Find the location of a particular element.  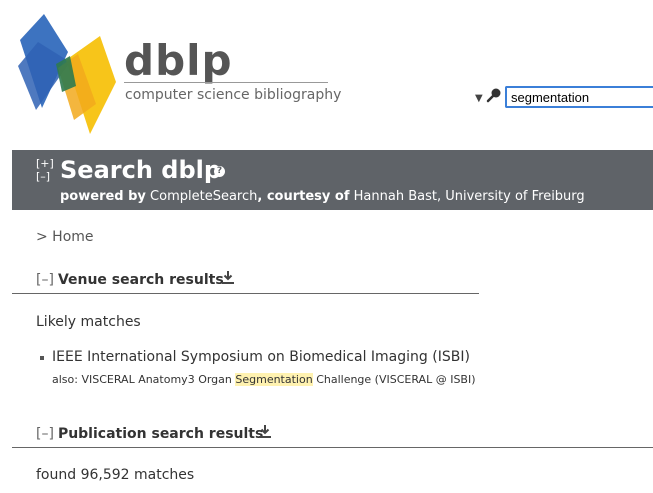

search-options-caret-icon: ▼ is located at coordinates (479, 98).